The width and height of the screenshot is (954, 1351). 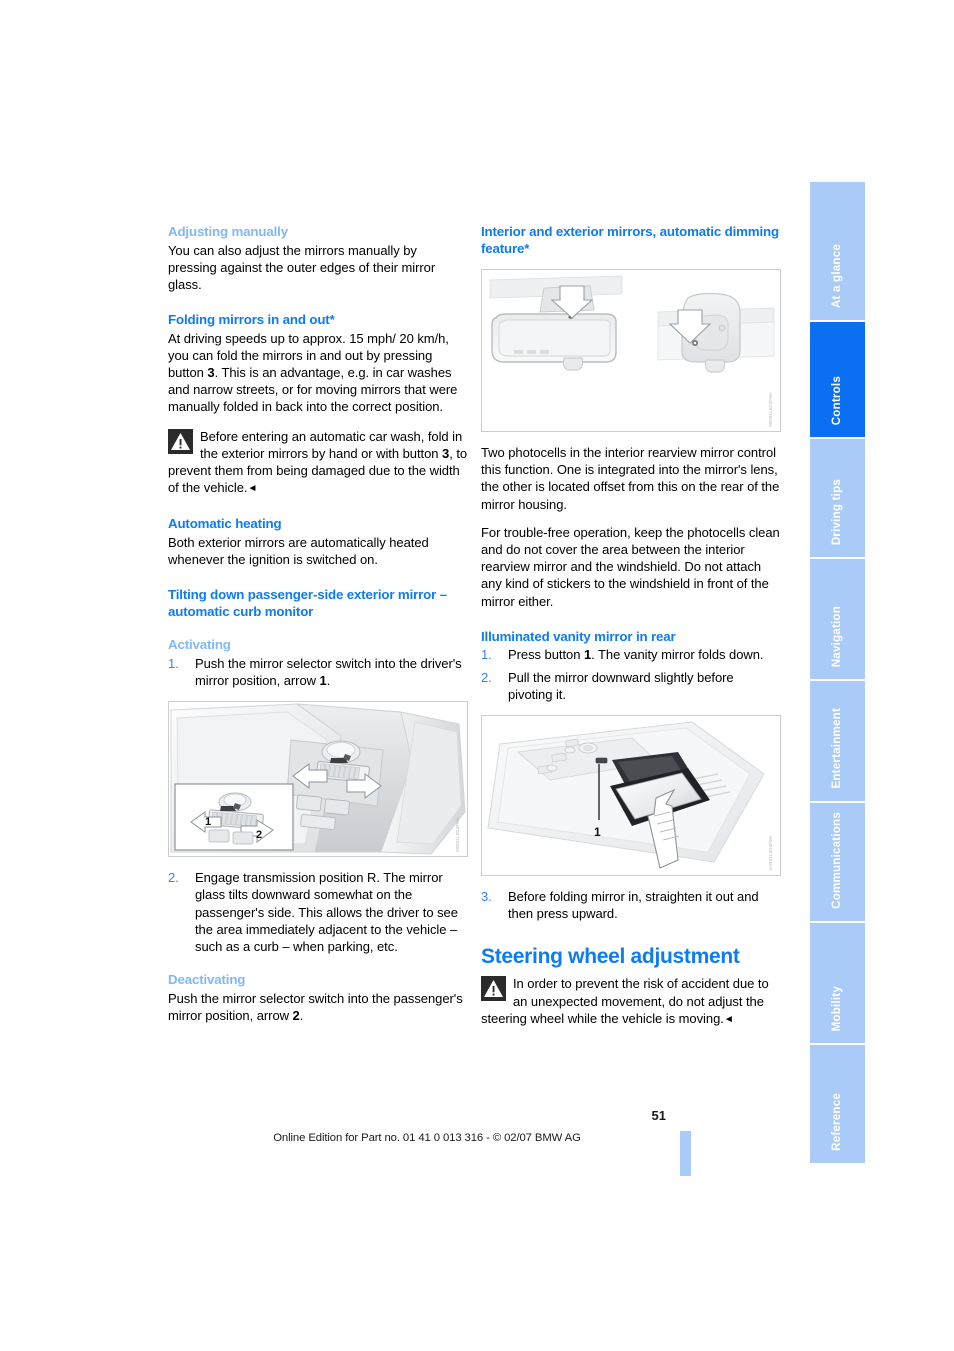 I want to click on heading-steering-wheel-adjustment: Steering wheel adjustment, so click(x=610, y=957).